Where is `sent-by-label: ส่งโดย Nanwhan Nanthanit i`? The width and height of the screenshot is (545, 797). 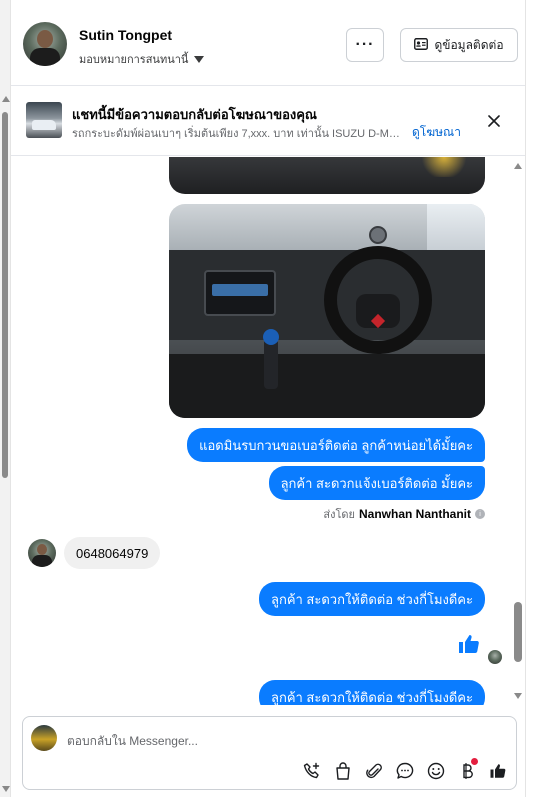
sent-by-label: ส่งโดย Nanwhan Nanthanit i is located at coordinates (404, 514).